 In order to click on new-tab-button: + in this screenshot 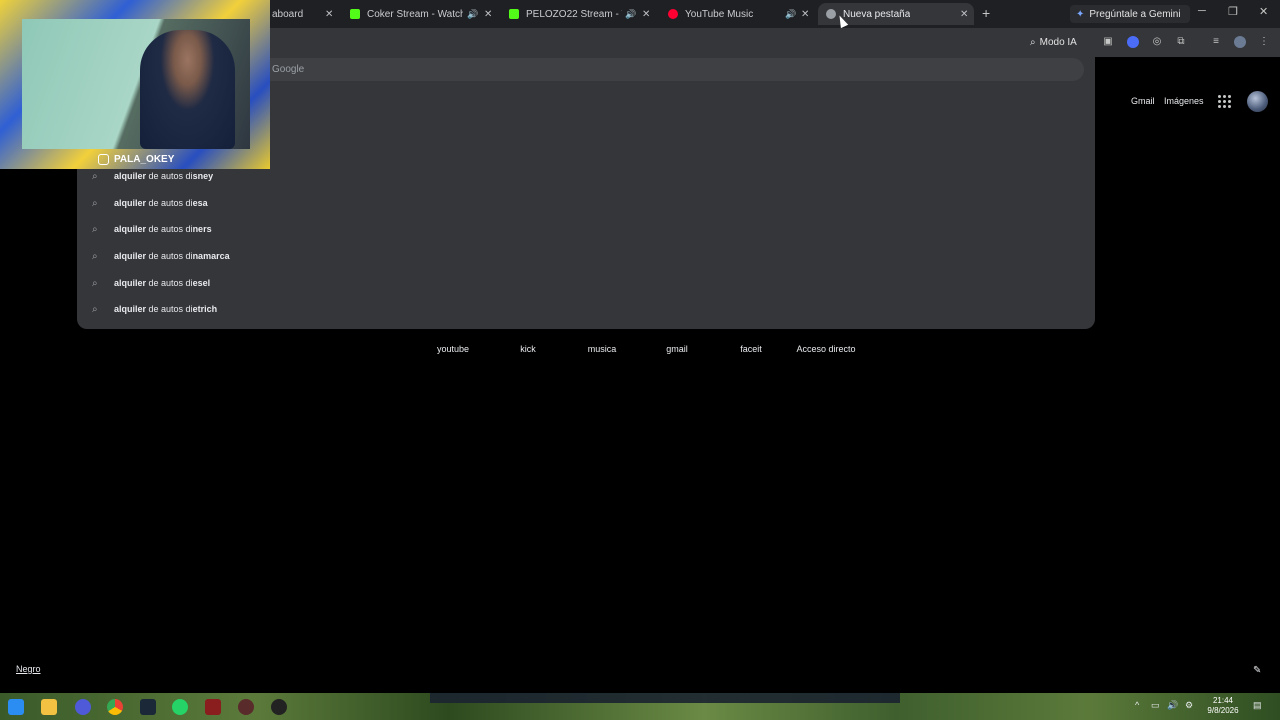, I will do `click(986, 13)`.